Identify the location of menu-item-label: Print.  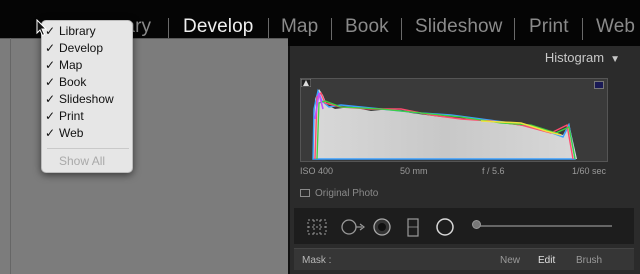
(71, 116).